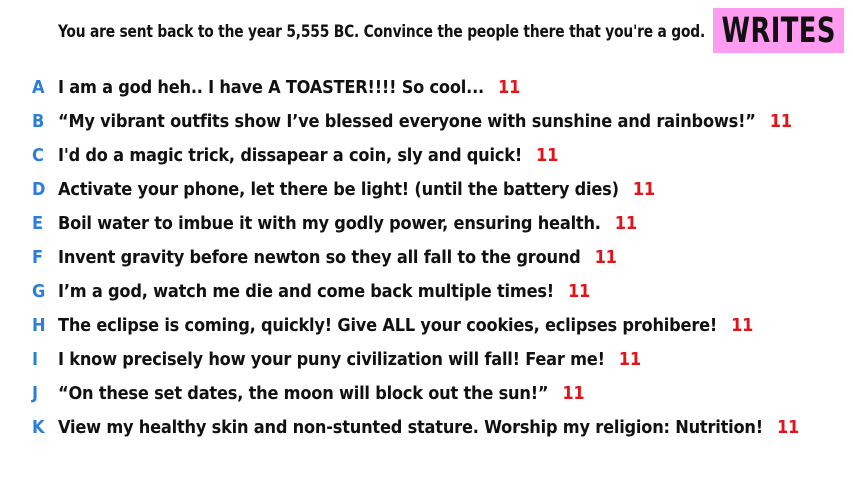 This screenshot has width=853, height=480. Describe the element at coordinates (38, 155) in the screenshot. I see `answer-letter: C` at that location.